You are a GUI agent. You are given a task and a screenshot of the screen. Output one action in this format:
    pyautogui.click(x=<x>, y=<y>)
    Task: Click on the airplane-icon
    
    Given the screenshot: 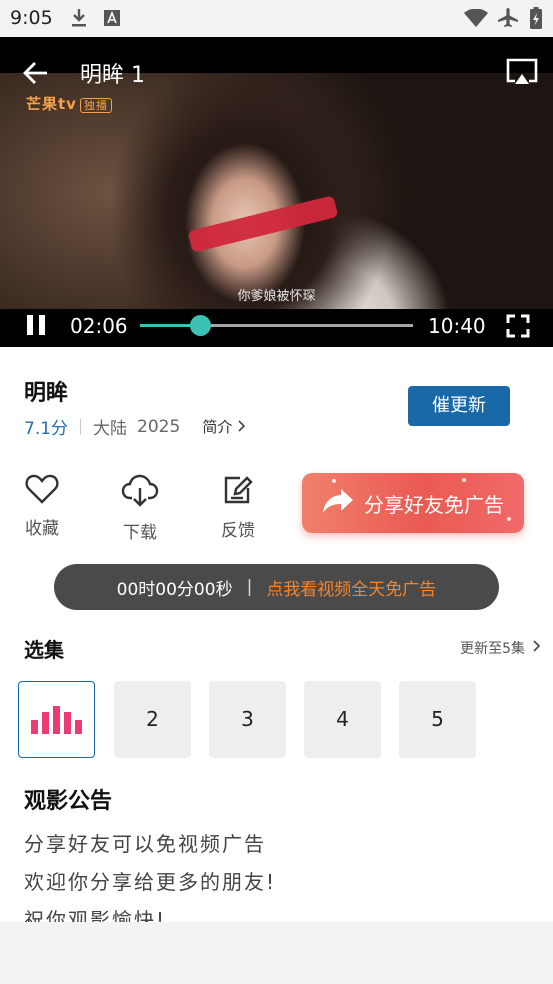 What is the action you would take?
    pyautogui.click(x=508, y=20)
    